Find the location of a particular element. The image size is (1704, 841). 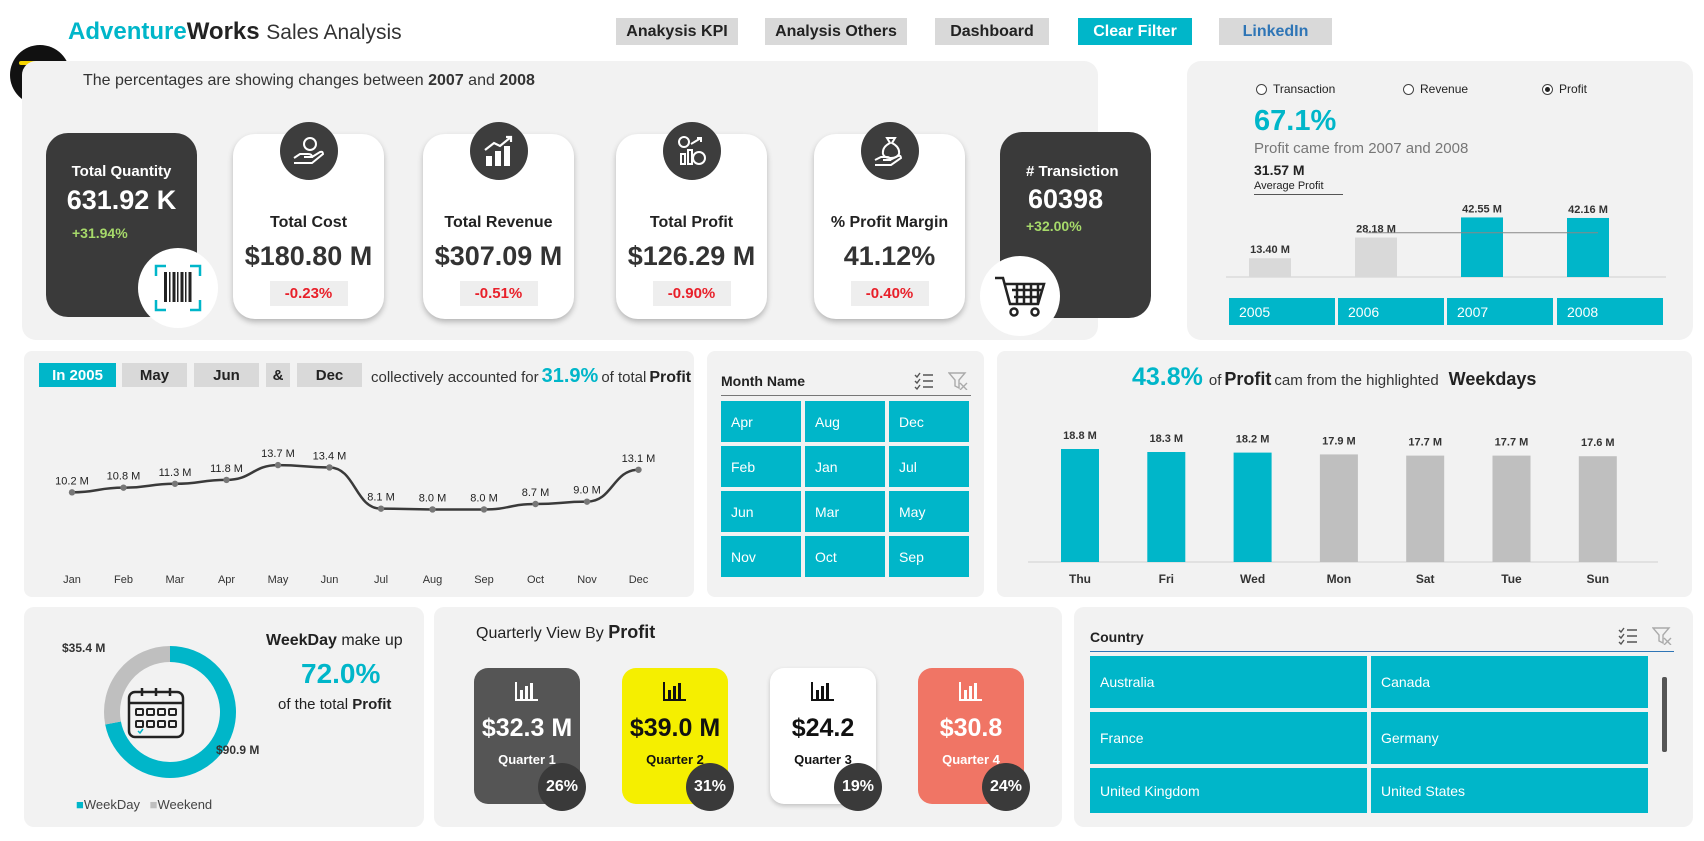

month-tick-dec: Dec is located at coordinates (639, 580).